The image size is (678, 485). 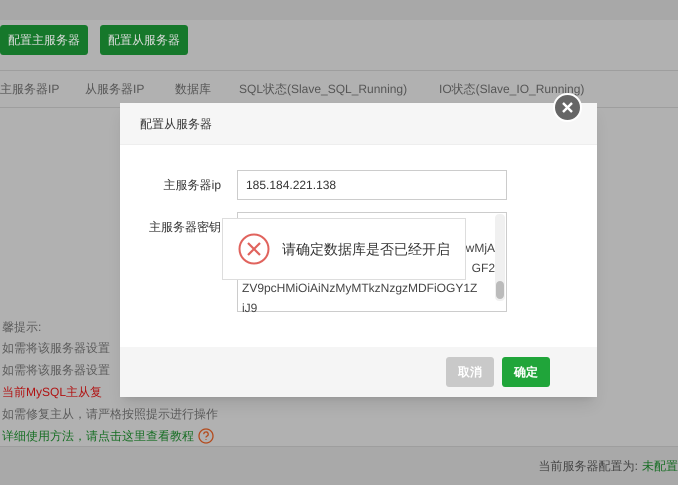 What do you see at coordinates (660, 466) in the screenshot?
I see `status-value: 未配置` at bounding box center [660, 466].